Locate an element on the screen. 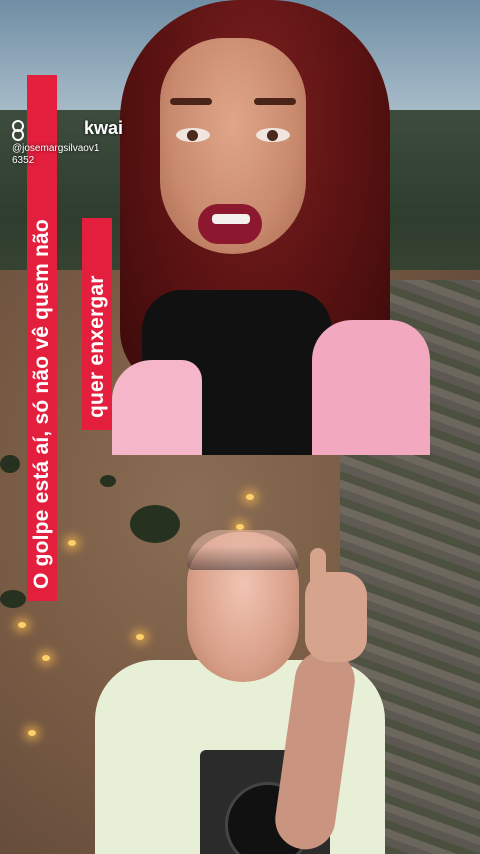 The width and height of the screenshot is (480, 854). presenter-lips is located at coordinates (230, 224).